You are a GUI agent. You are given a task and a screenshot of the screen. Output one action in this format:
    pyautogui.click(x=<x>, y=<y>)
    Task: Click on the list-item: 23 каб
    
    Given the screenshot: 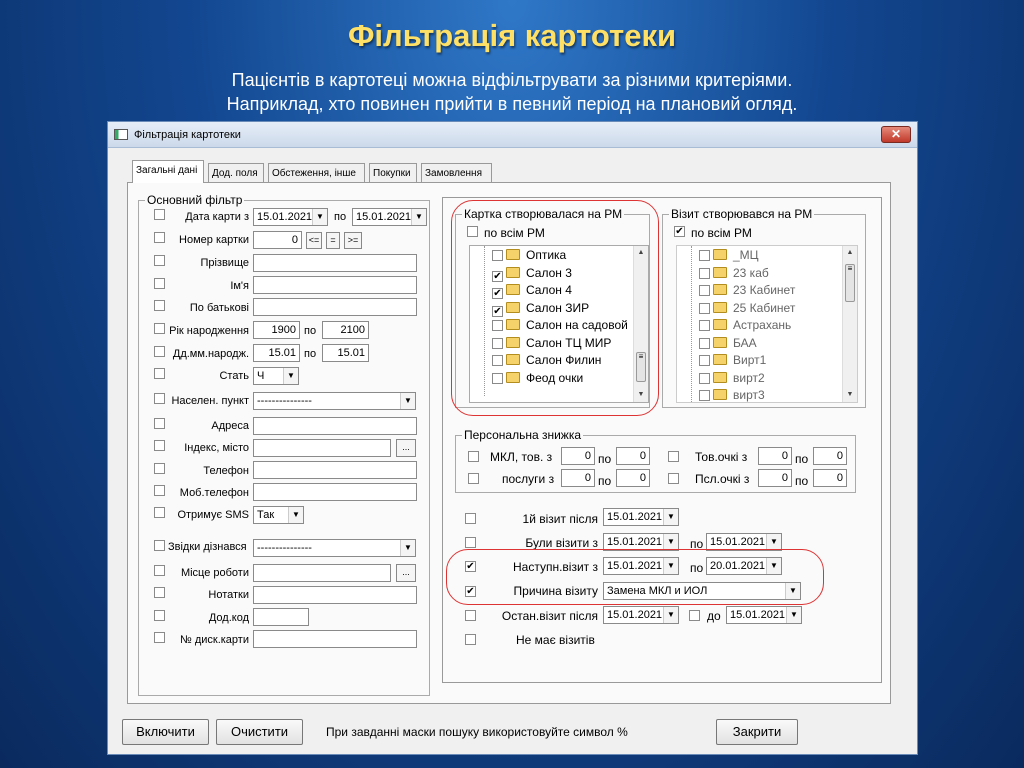 What is the action you would take?
    pyautogui.click(x=734, y=274)
    